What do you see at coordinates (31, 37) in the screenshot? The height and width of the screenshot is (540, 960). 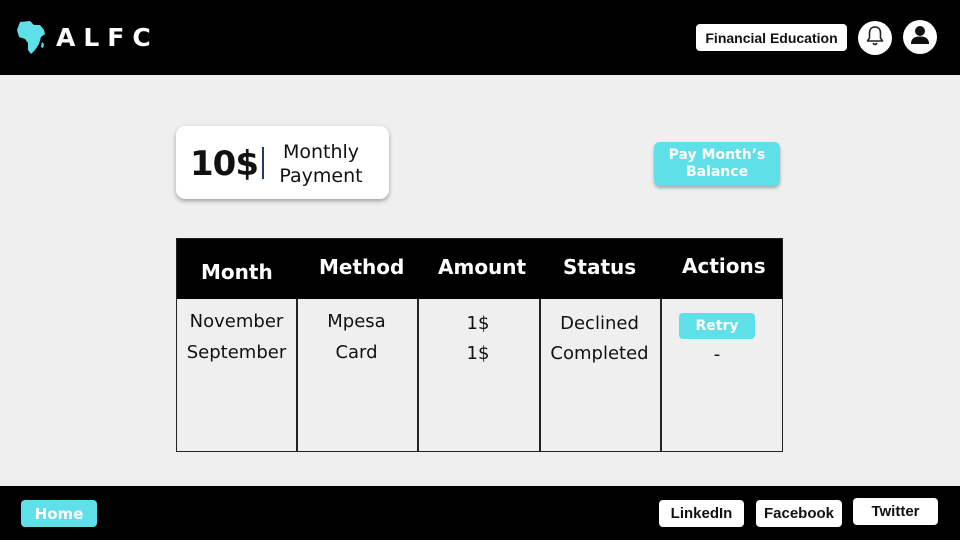 I see `africa-map-icon` at bounding box center [31, 37].